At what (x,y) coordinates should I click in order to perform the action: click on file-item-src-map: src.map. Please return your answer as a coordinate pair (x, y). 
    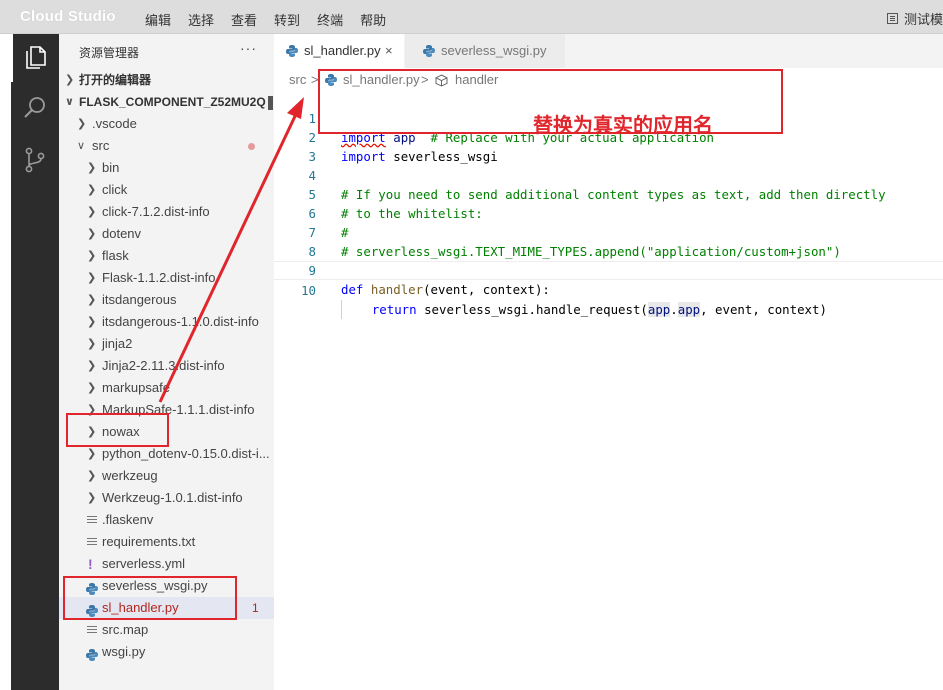
    Looking at the image, I should click on (166, 630).